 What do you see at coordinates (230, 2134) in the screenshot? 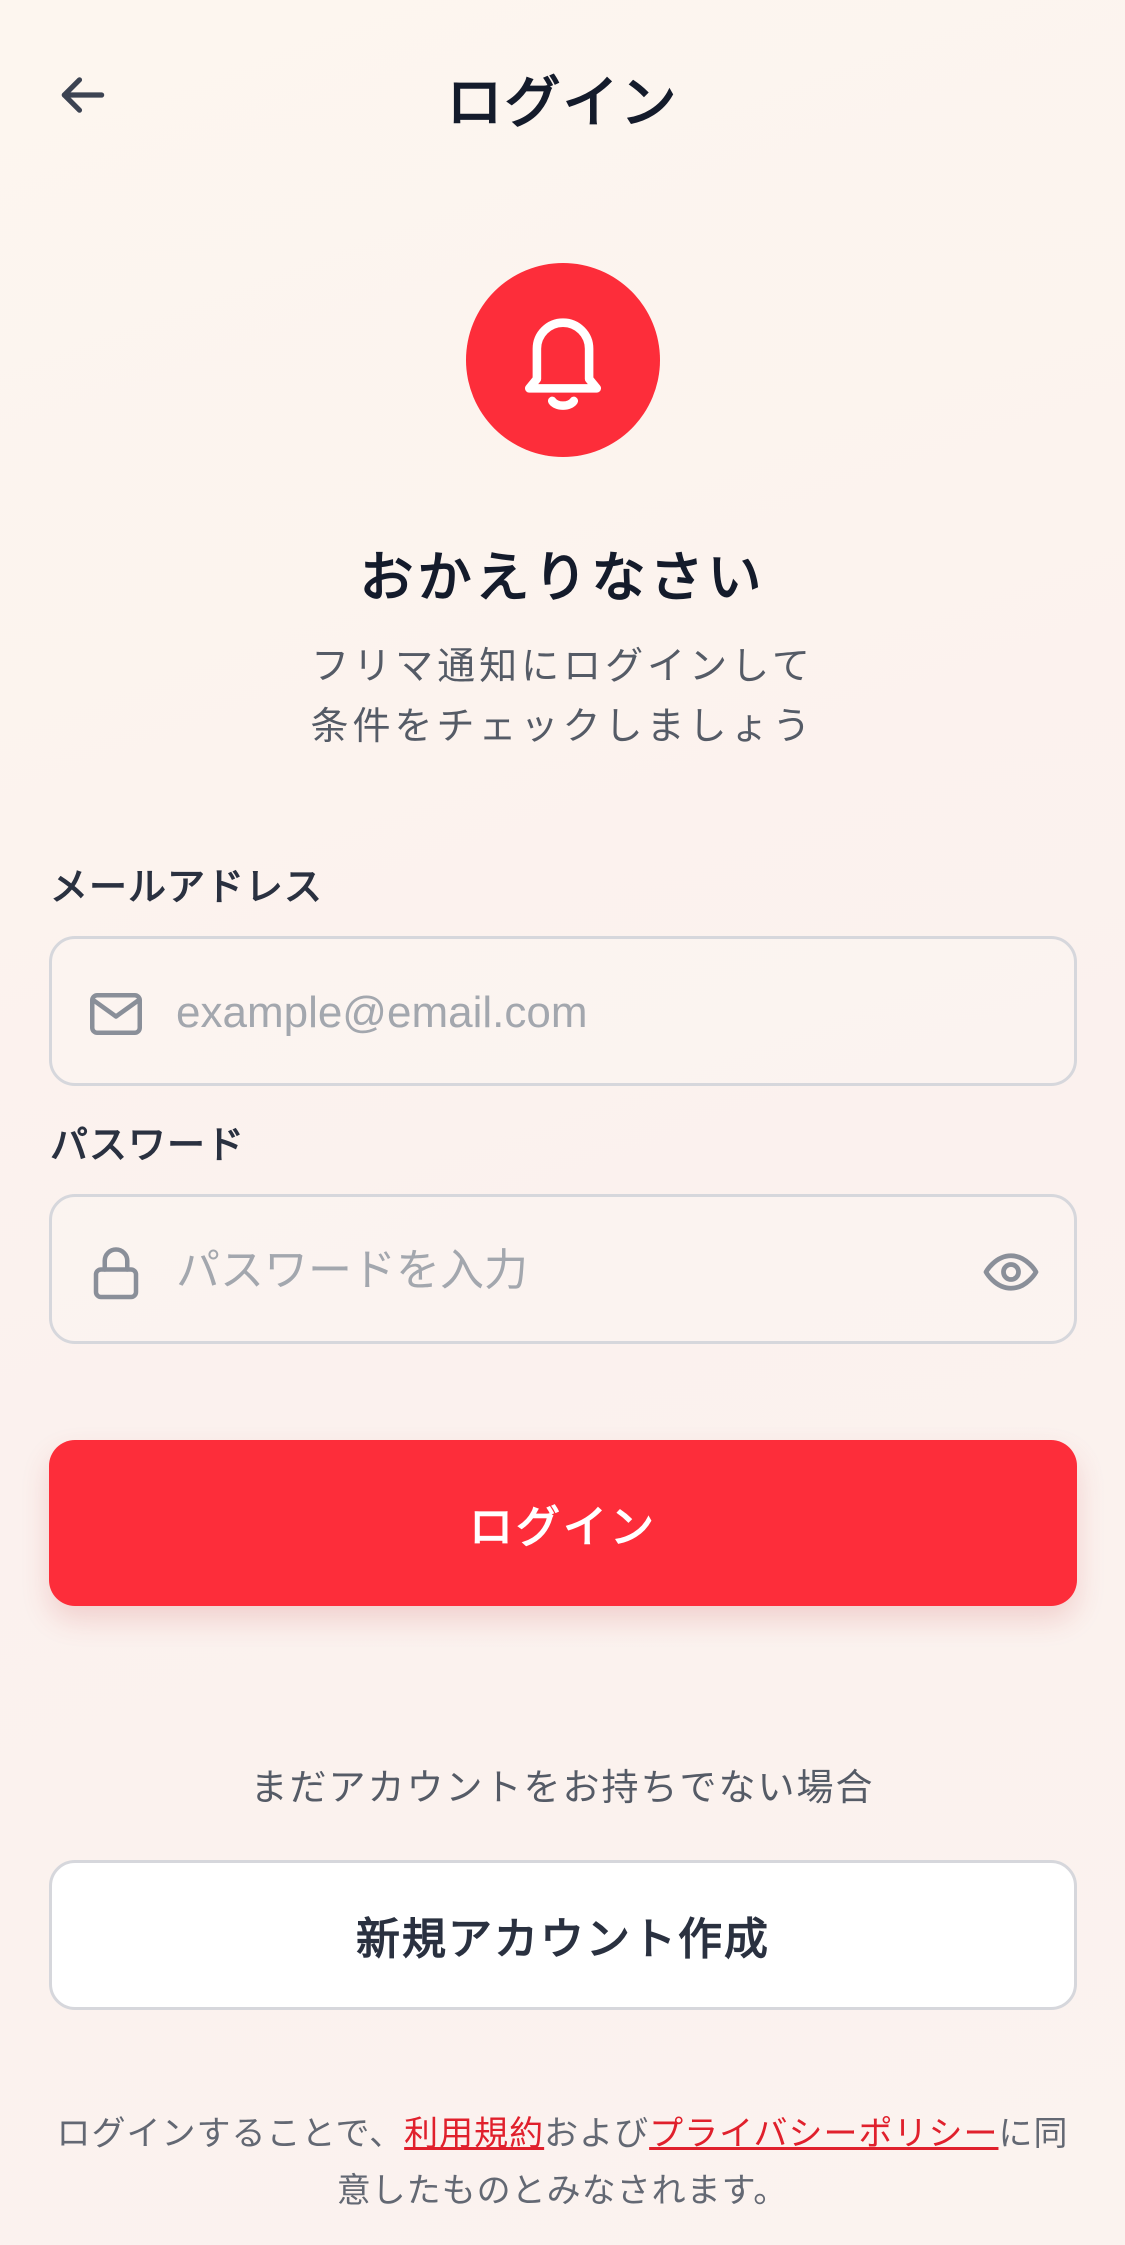
I see `legal-prefix: ログインすることで、` at bounding box center [230, 2134].